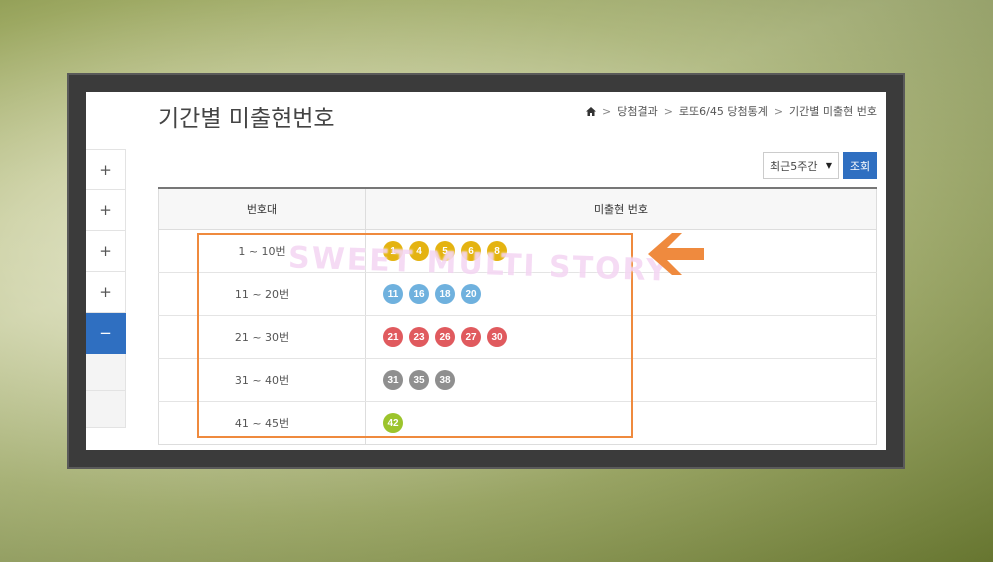  Describe the element at coordinates (393, 294) in the screenshot. I see `lotto-ball: 11` at that location.